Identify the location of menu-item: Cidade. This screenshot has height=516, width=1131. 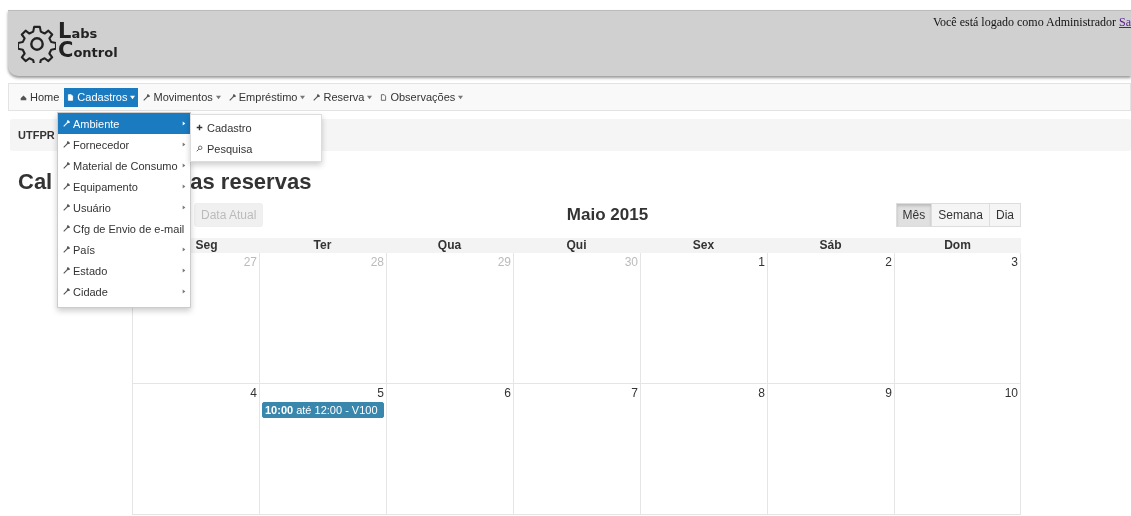
(124, 291).